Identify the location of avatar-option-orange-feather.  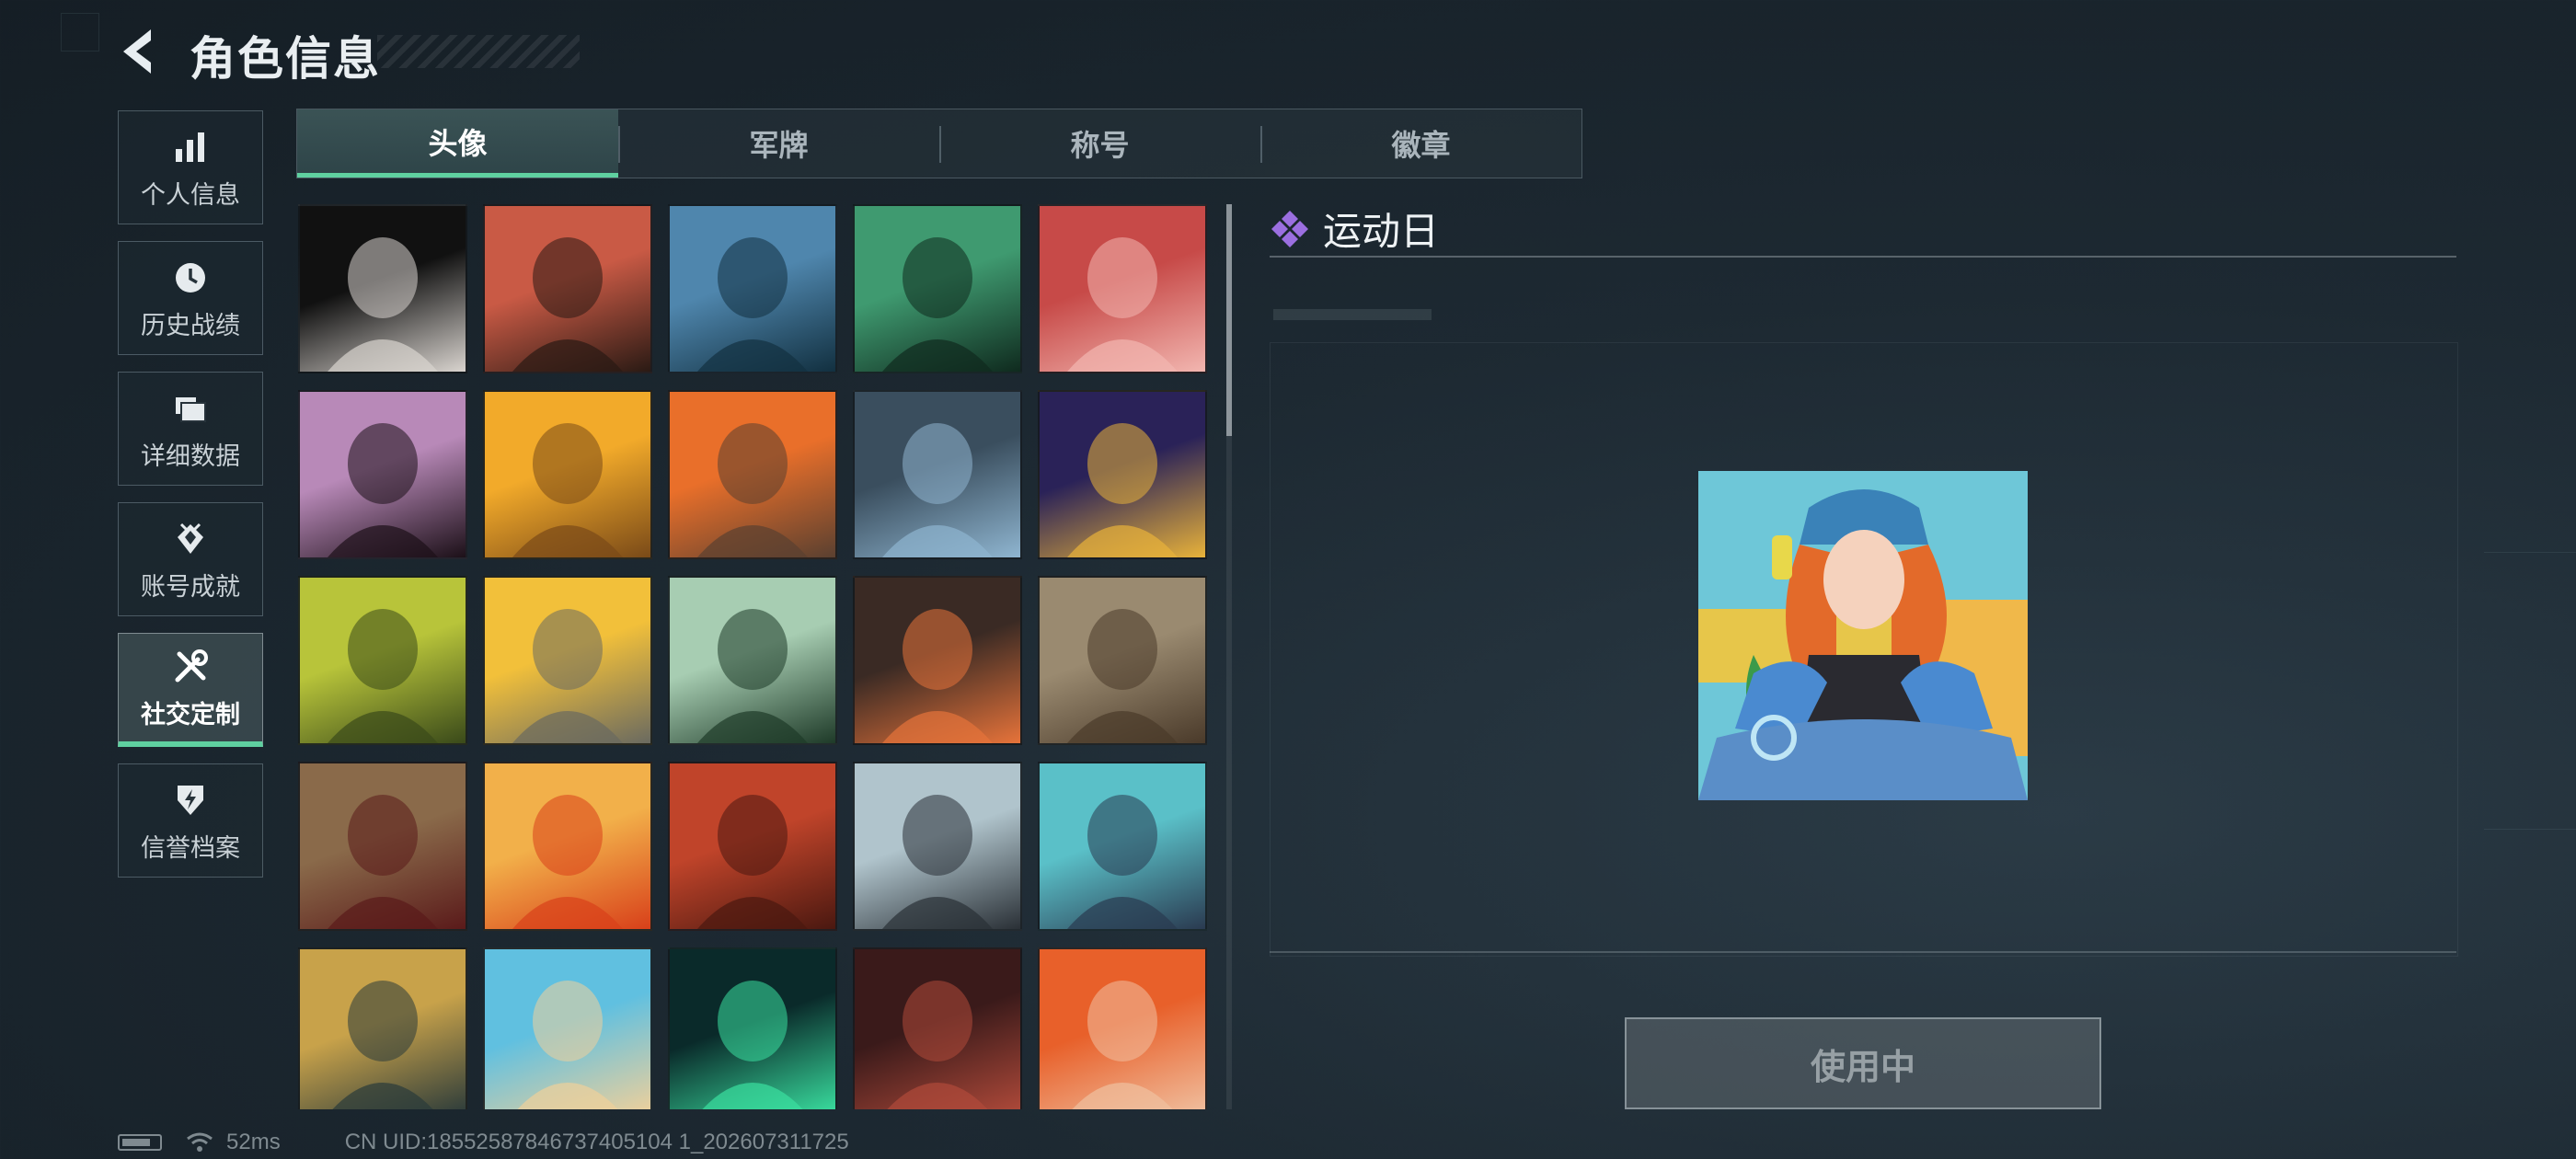
(937, 660).